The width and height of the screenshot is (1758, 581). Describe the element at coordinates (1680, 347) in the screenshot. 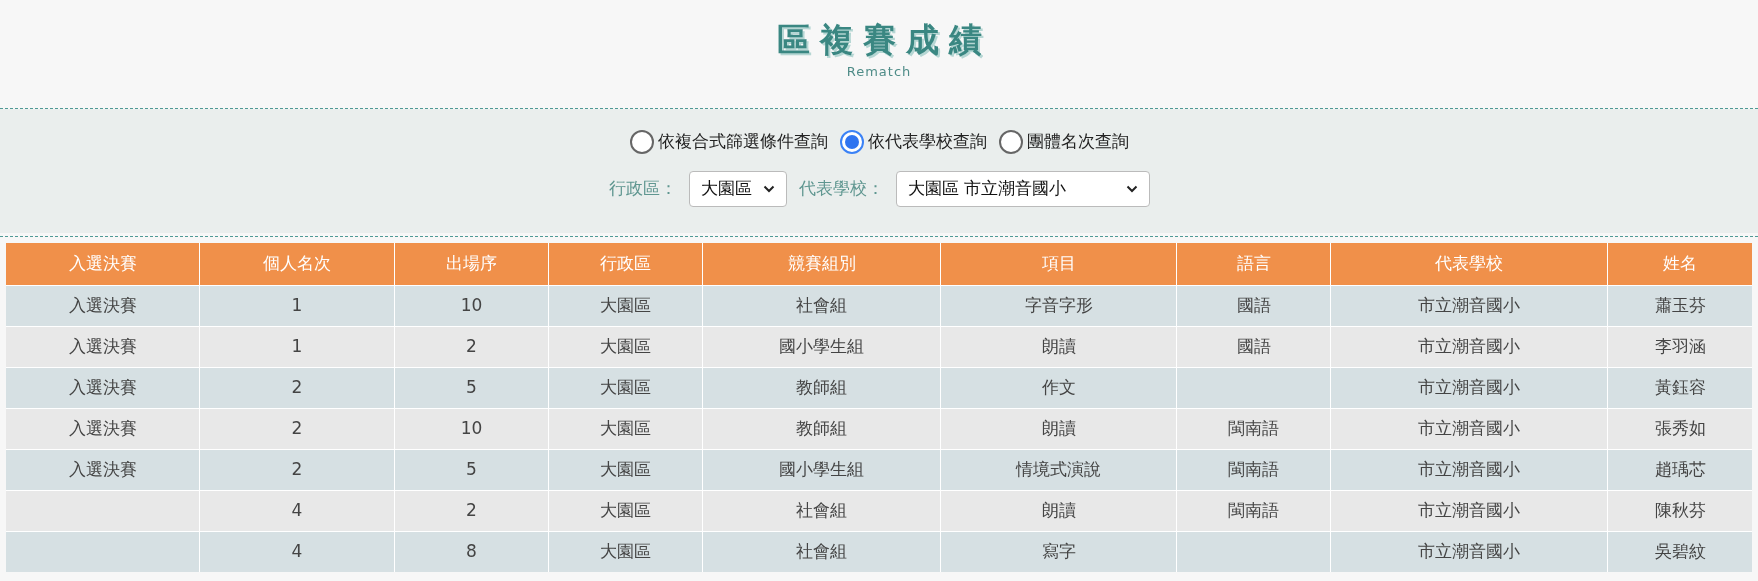

I see `table-cell: 李羽涵` at that location.